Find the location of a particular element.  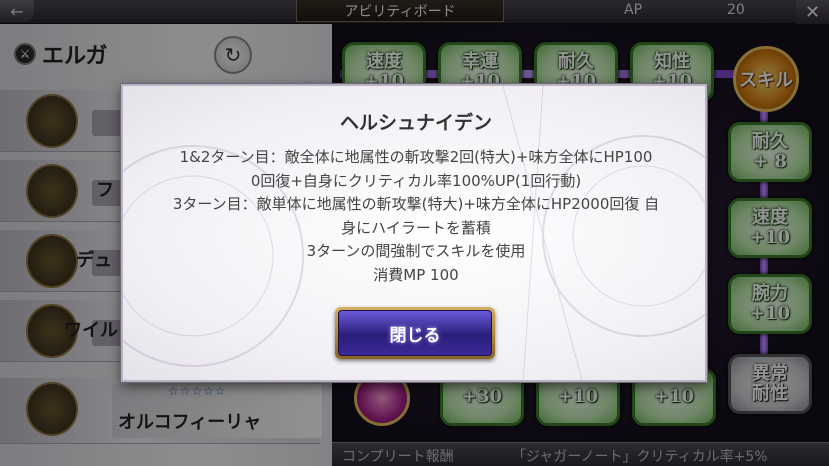

description-line: 消費MP 100 is located at coordinates (416, 274).